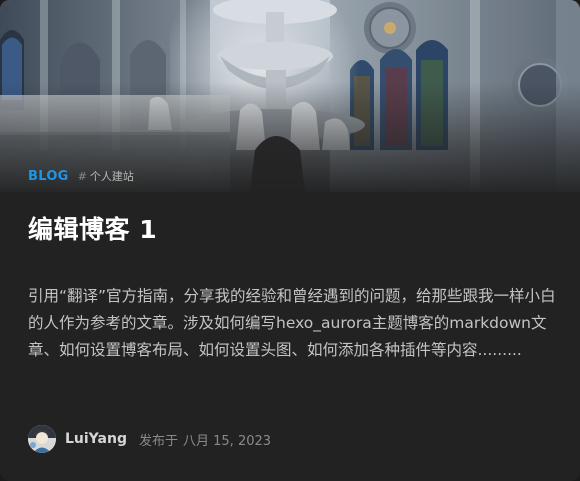  I want to click on author-avatar, so click(42, 439).